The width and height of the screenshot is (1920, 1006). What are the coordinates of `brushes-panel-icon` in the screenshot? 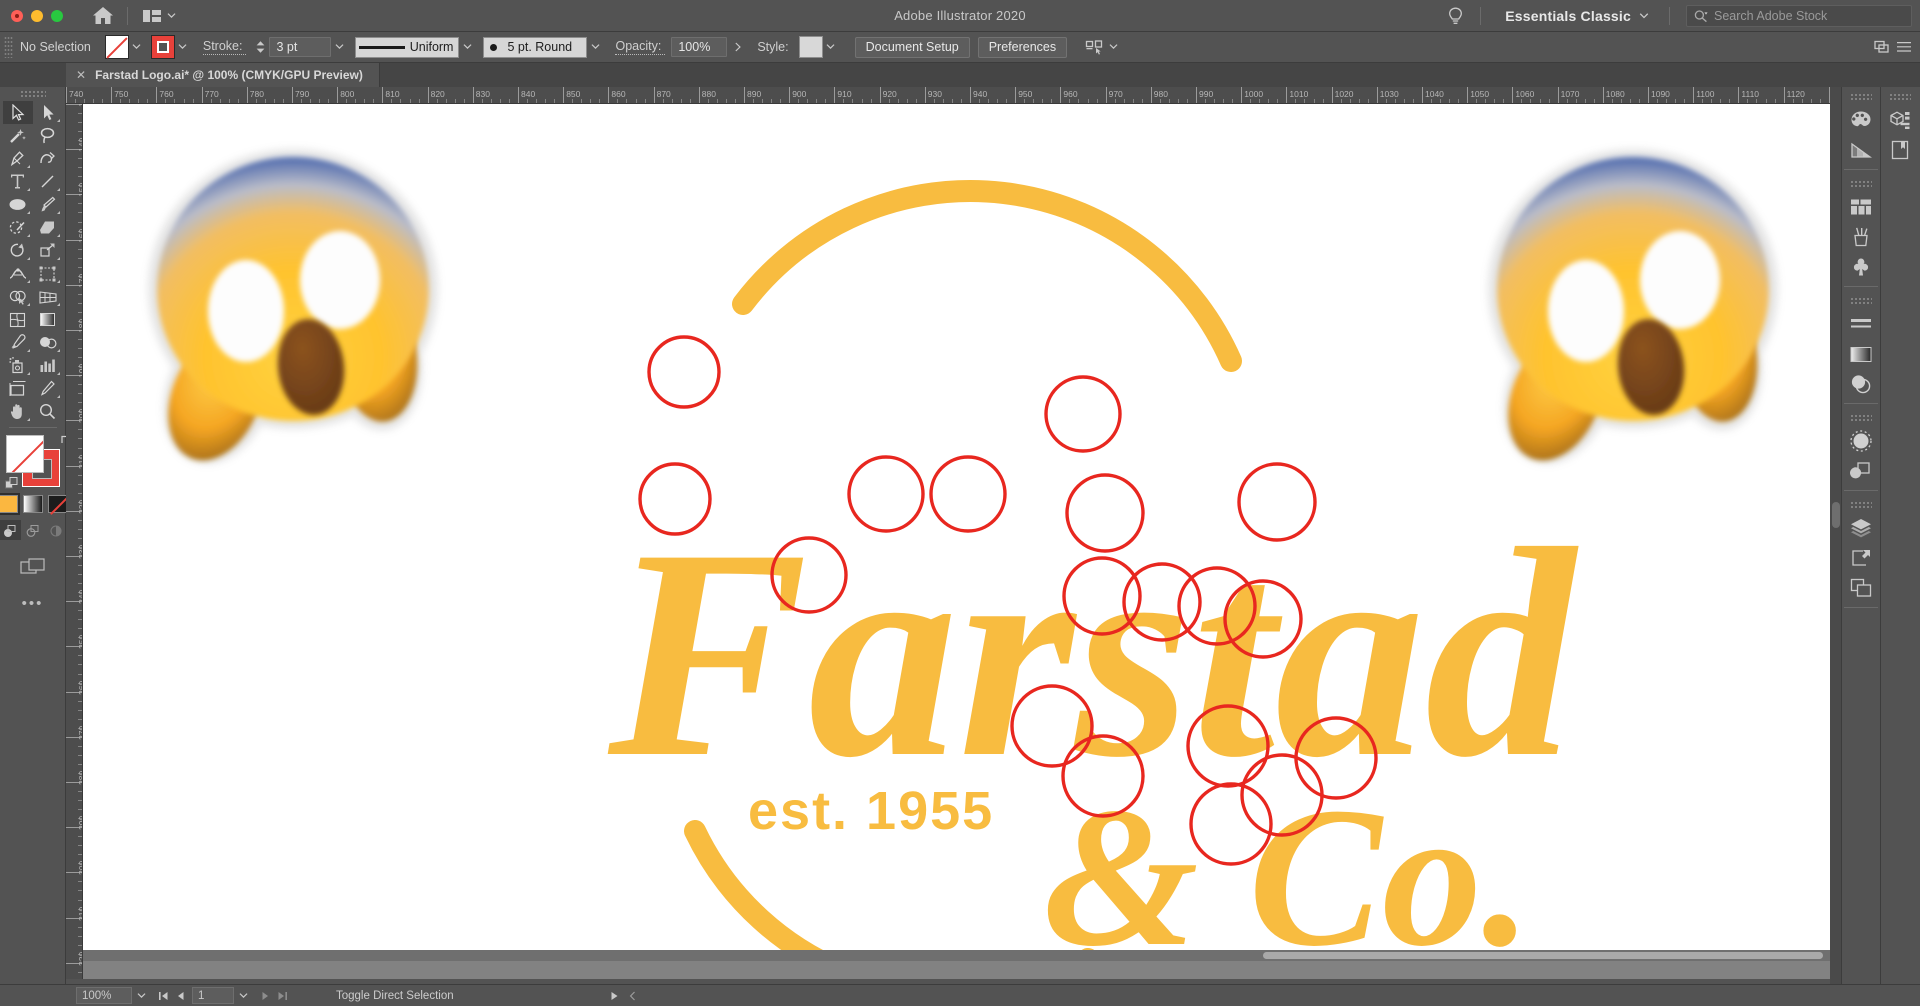 It's located at (1861, 237).